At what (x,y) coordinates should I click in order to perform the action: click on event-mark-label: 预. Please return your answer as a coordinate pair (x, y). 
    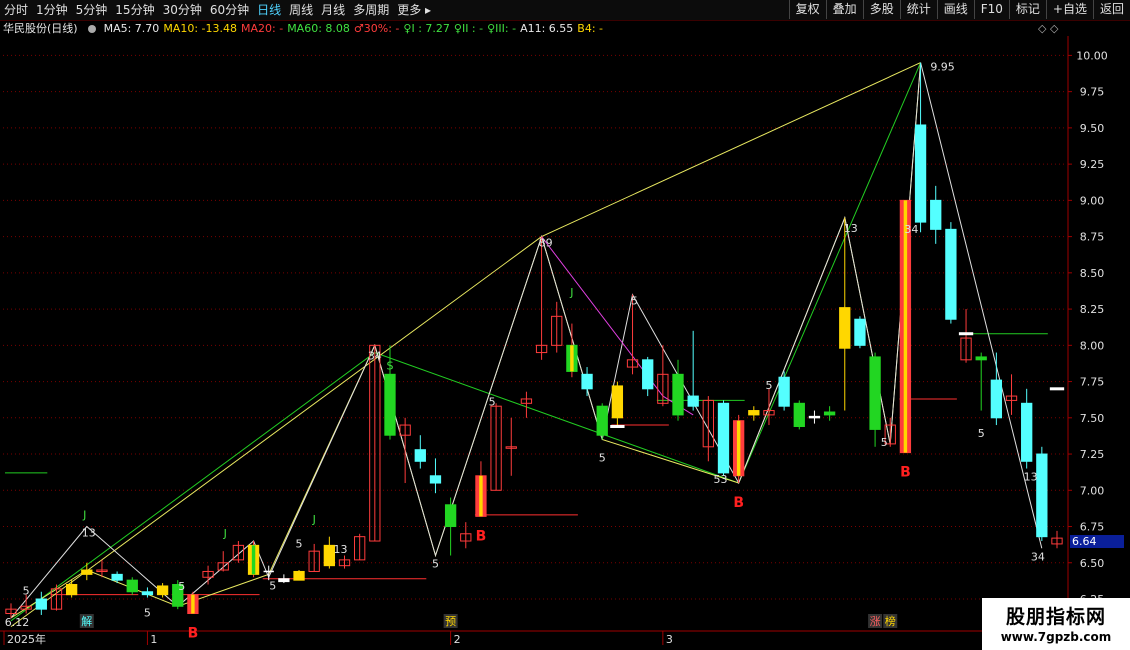
    Looking at the image, I should click on (450, 621).